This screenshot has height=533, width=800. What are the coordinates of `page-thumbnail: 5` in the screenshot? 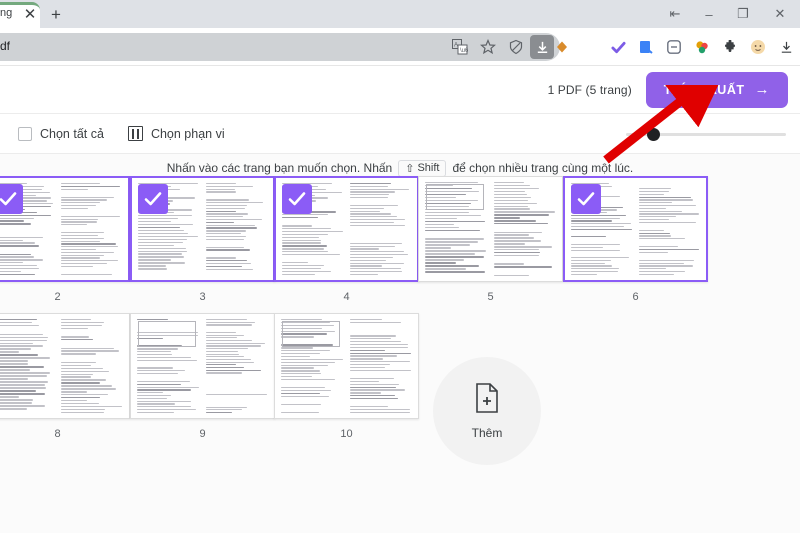 It's located at (490, 239).